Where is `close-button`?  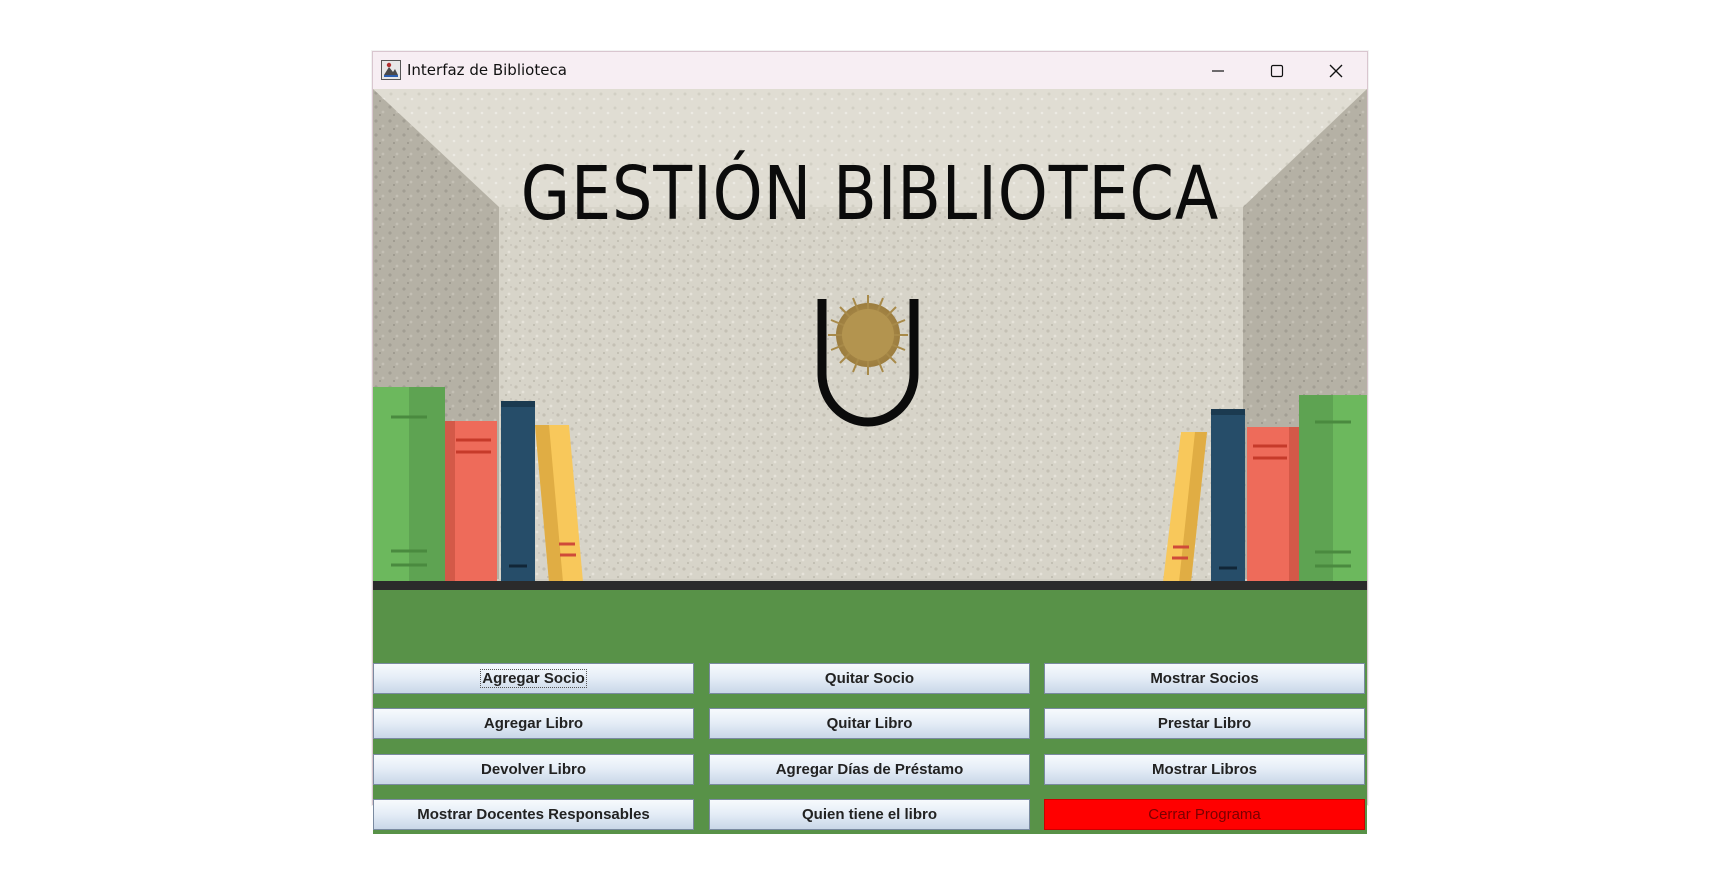 close-button is located at coordinates (1336, 70).